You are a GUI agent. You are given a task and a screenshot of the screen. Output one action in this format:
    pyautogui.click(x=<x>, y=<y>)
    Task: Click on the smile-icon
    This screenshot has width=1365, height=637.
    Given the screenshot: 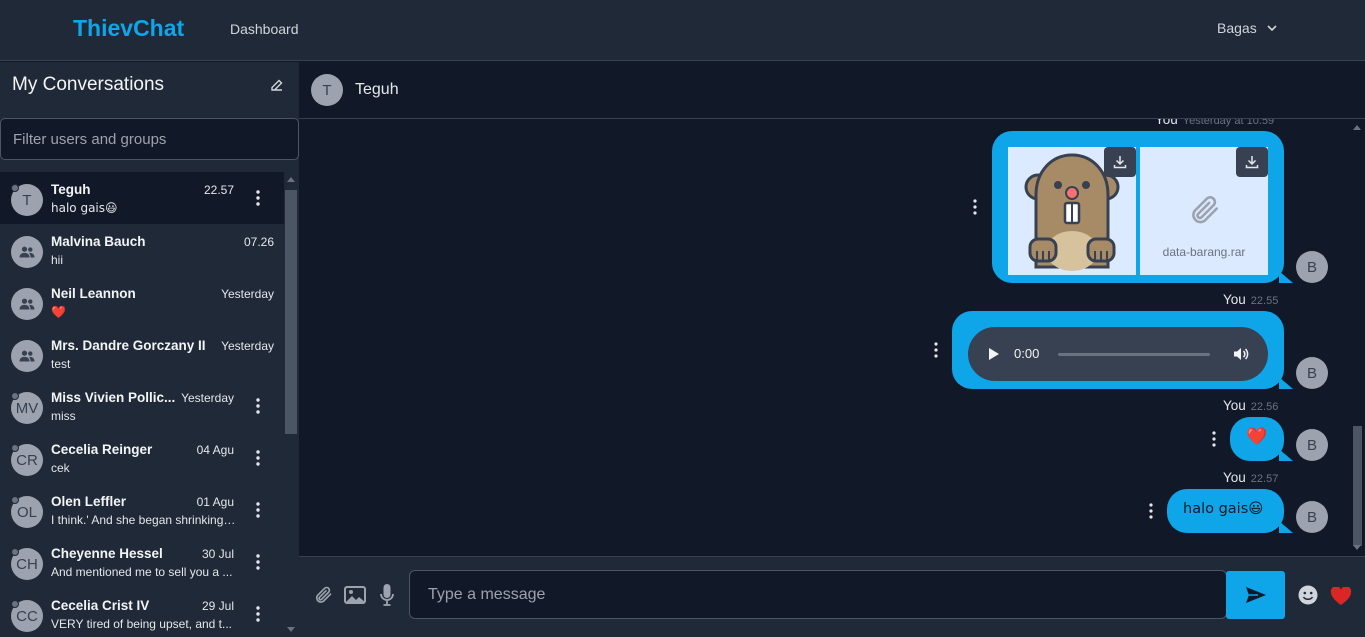 What is the action you would take?
    pyautogui.click(x=1308, y=595)
    